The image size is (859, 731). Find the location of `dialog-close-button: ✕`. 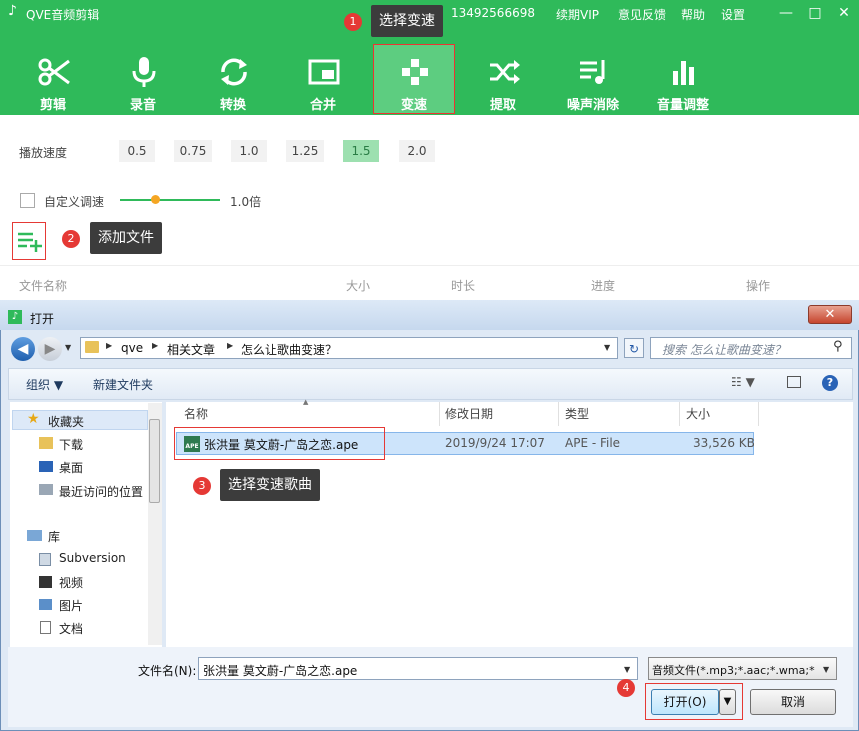

dialog-close-button: ✕ is located at coordinates (830, 314).